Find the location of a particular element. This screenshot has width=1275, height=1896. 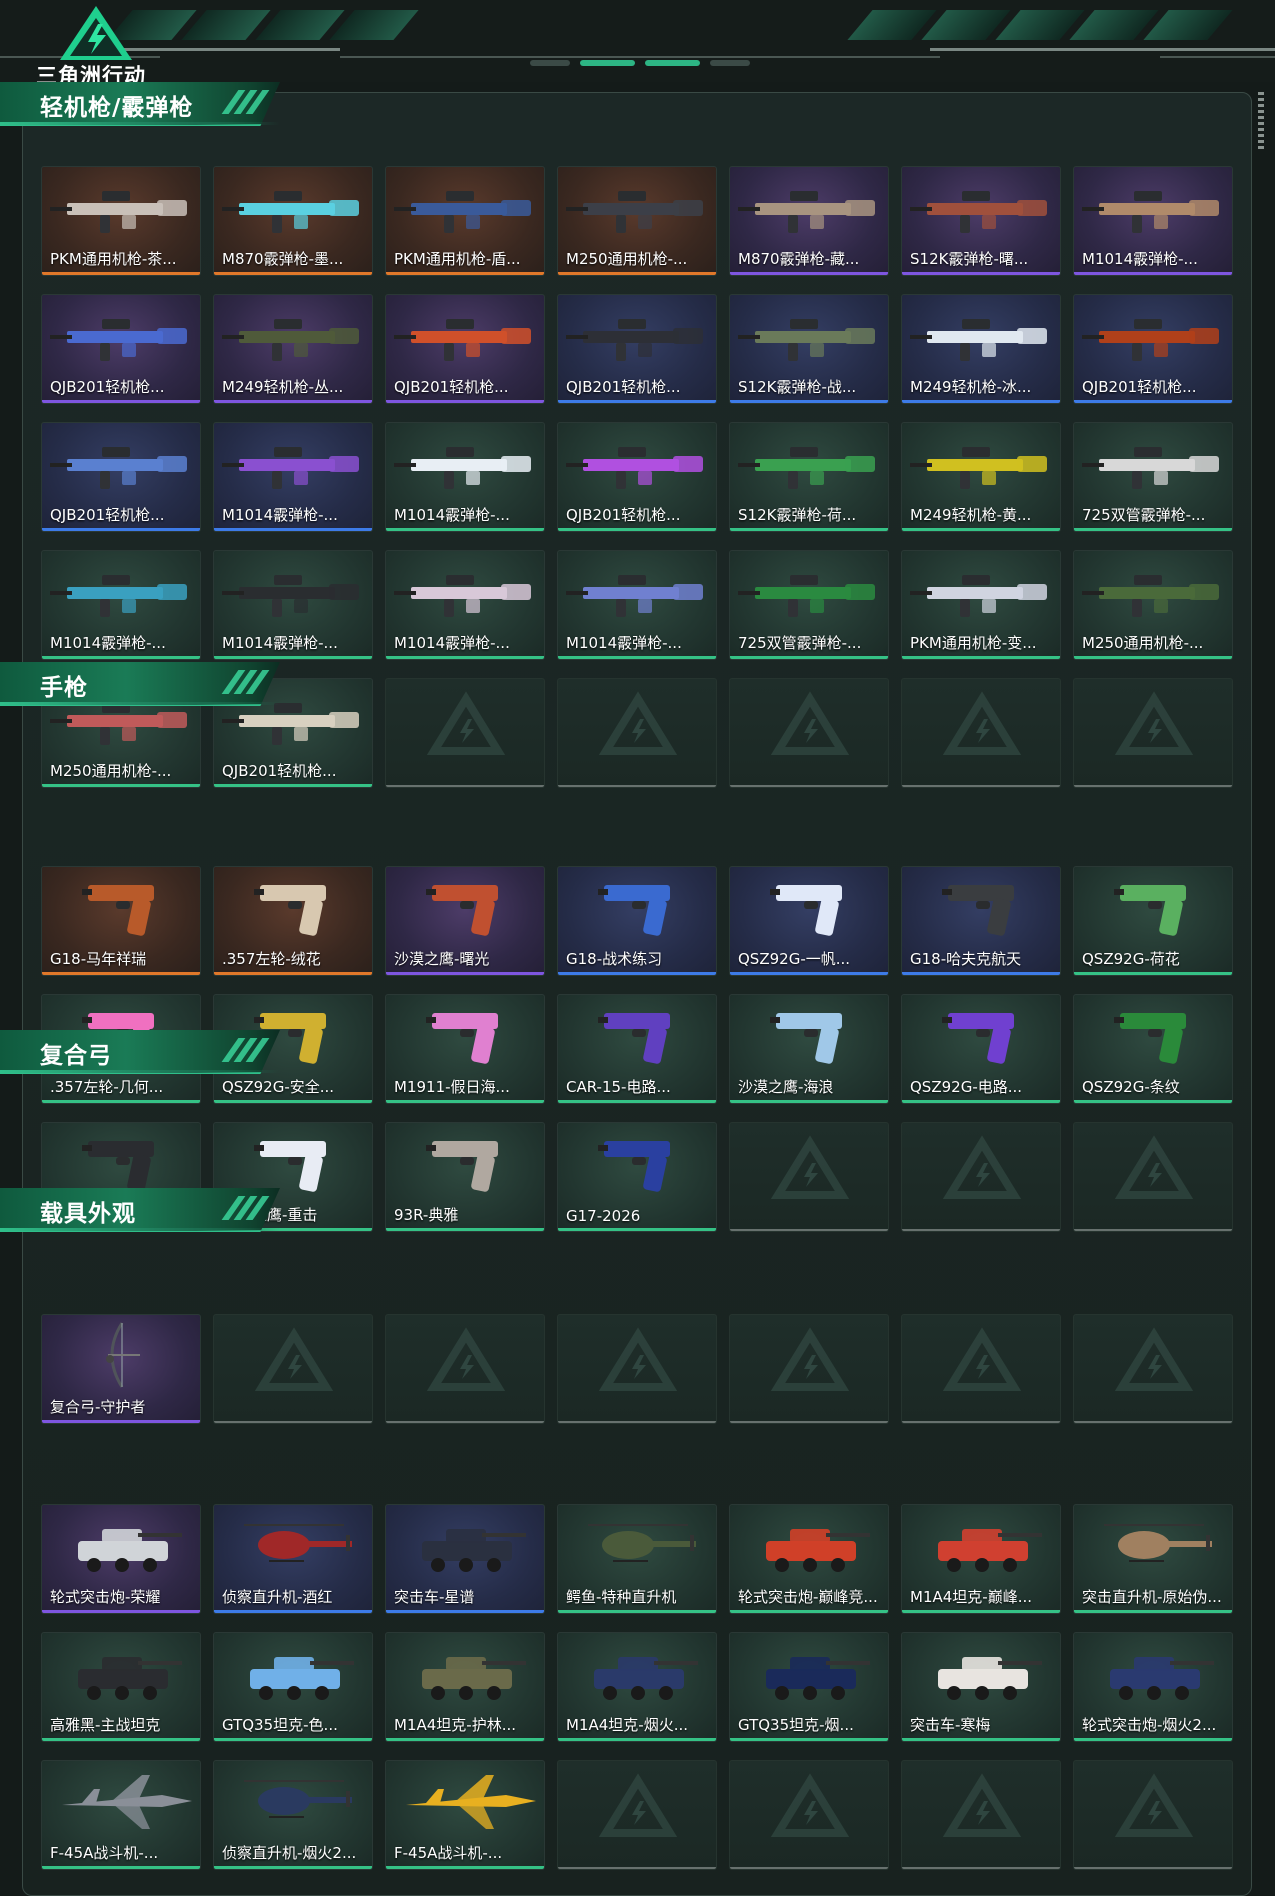

skin-card: 93R-典雅 is located at coordinates (465, 1177).